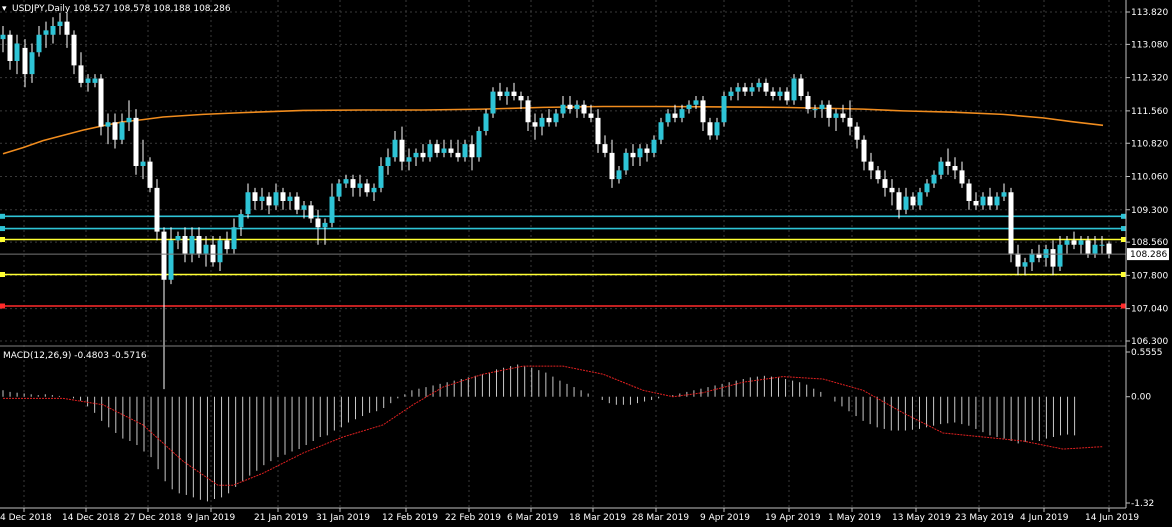  Describe the element at coordinates (1149, 144) in the screenshot. I see `price-tick-label: 110.820` at that location.